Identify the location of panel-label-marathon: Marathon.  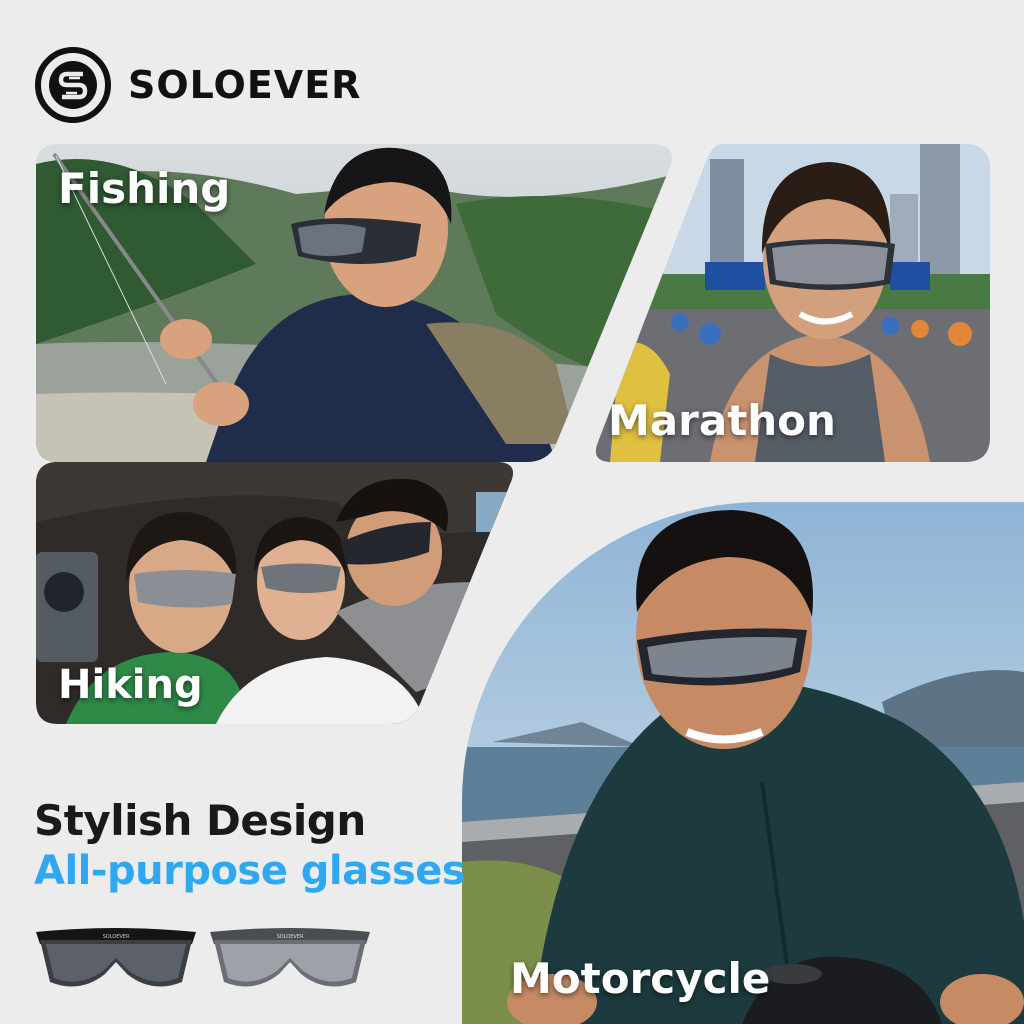
(722, 420).